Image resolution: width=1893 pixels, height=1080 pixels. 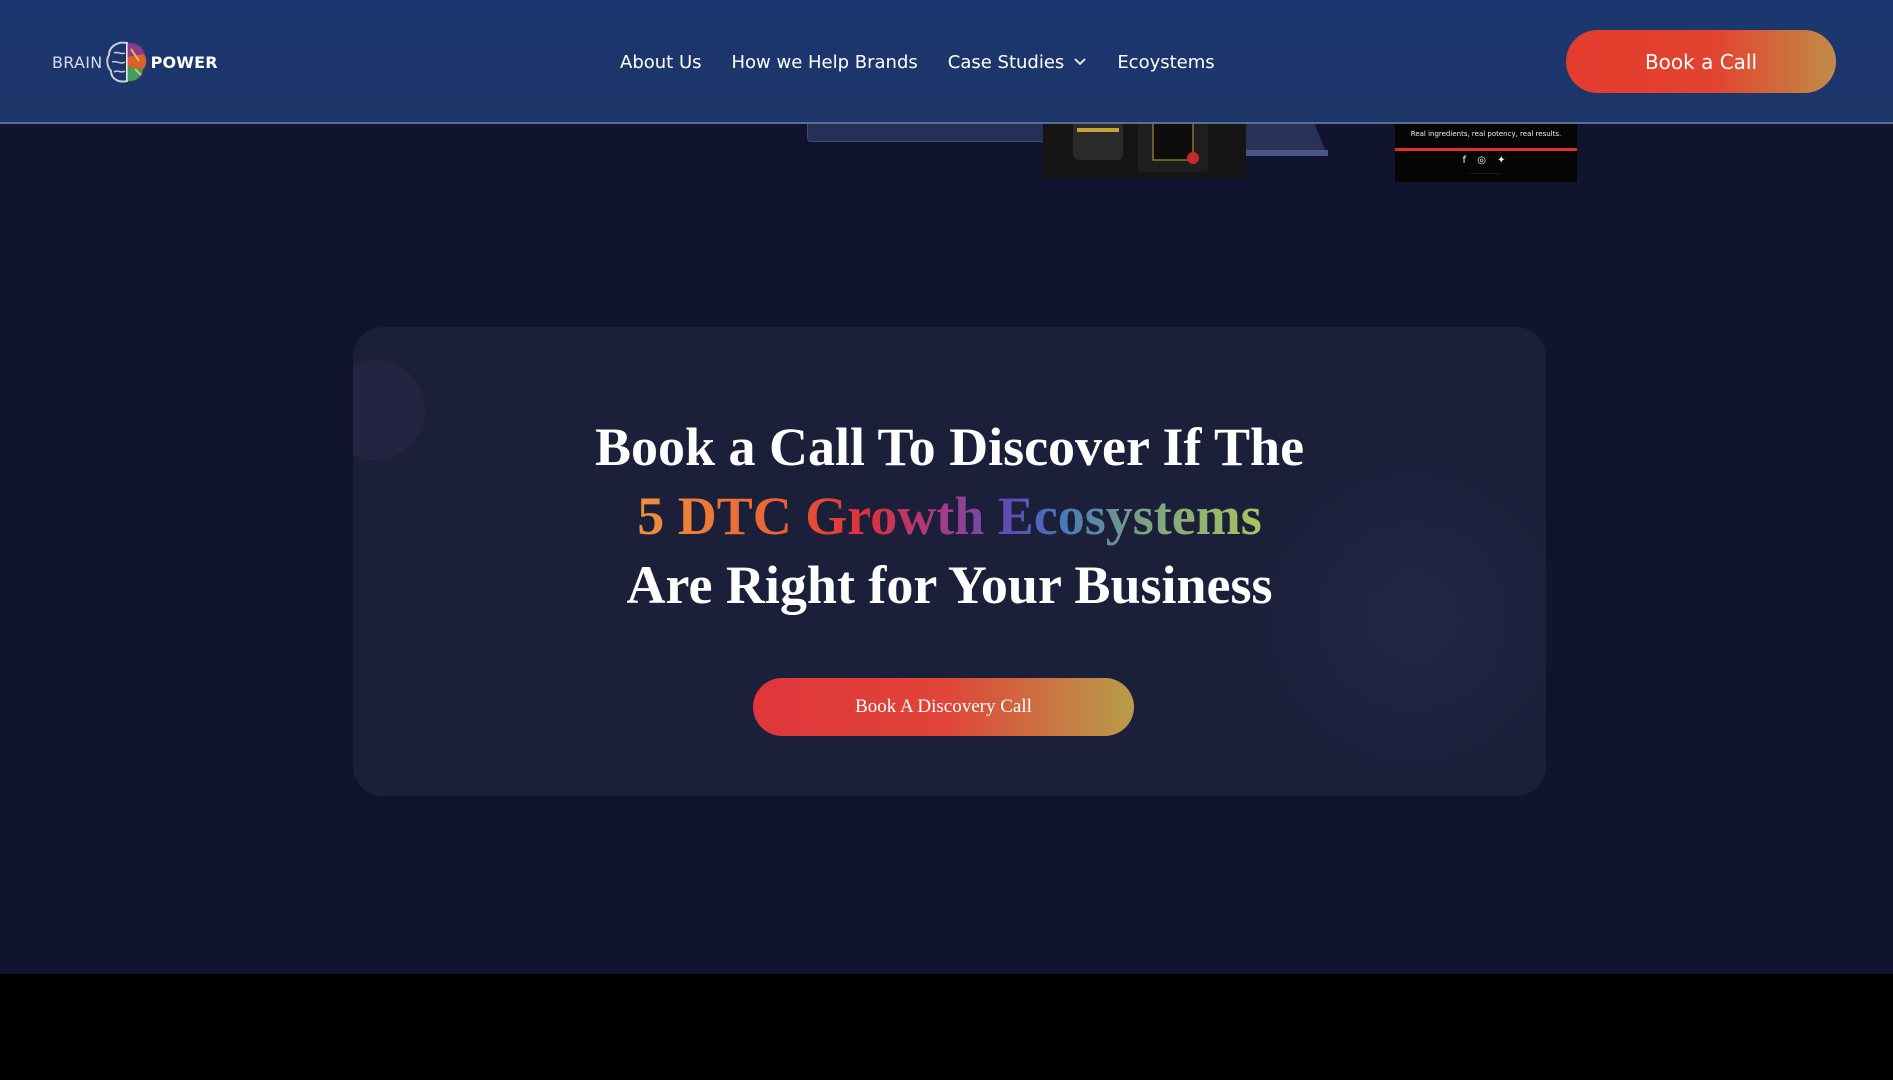 I want to click on footer-preview-social-icons: f ◎ ✦, so click(x=1486, y=160).